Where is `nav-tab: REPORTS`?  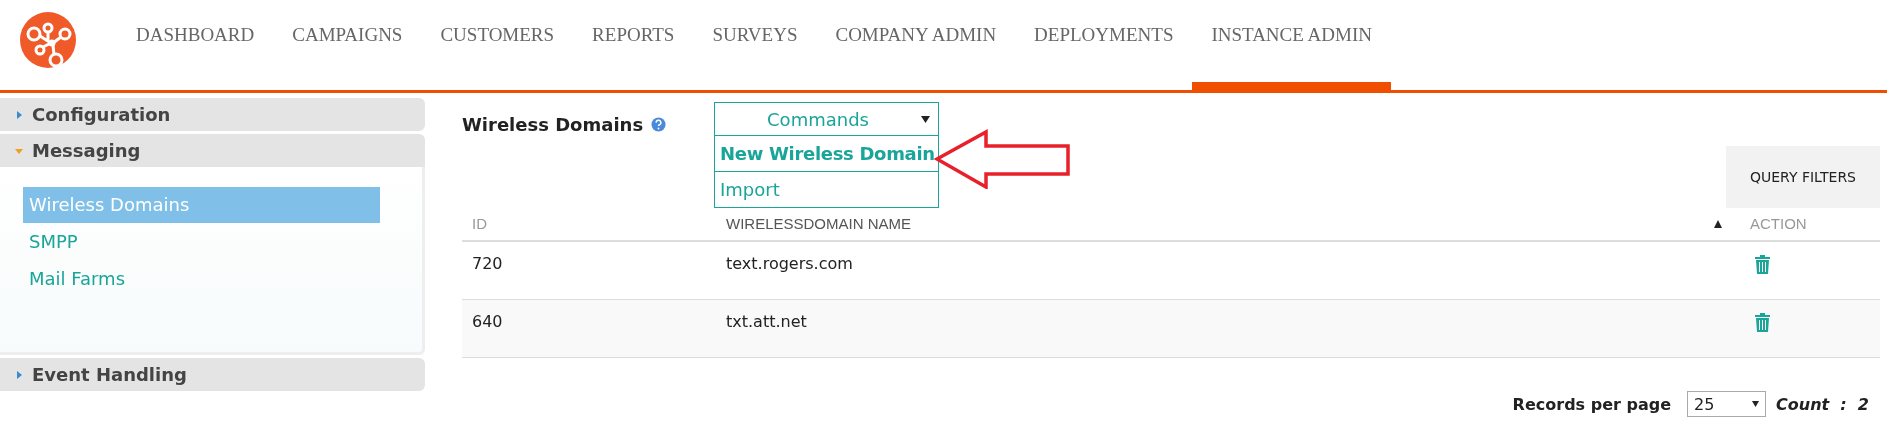
nav-tab: REPORTS is located at coordinates (633, 33).